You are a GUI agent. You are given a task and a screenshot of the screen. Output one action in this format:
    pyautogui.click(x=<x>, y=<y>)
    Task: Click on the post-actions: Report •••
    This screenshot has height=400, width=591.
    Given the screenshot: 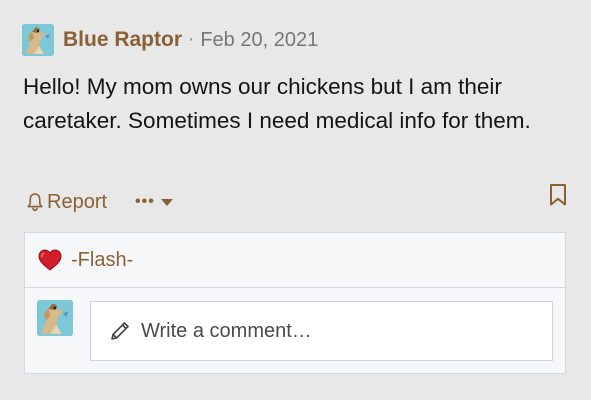 What is the action you would take?
    pyautogui.click(x=99, y=202)
    